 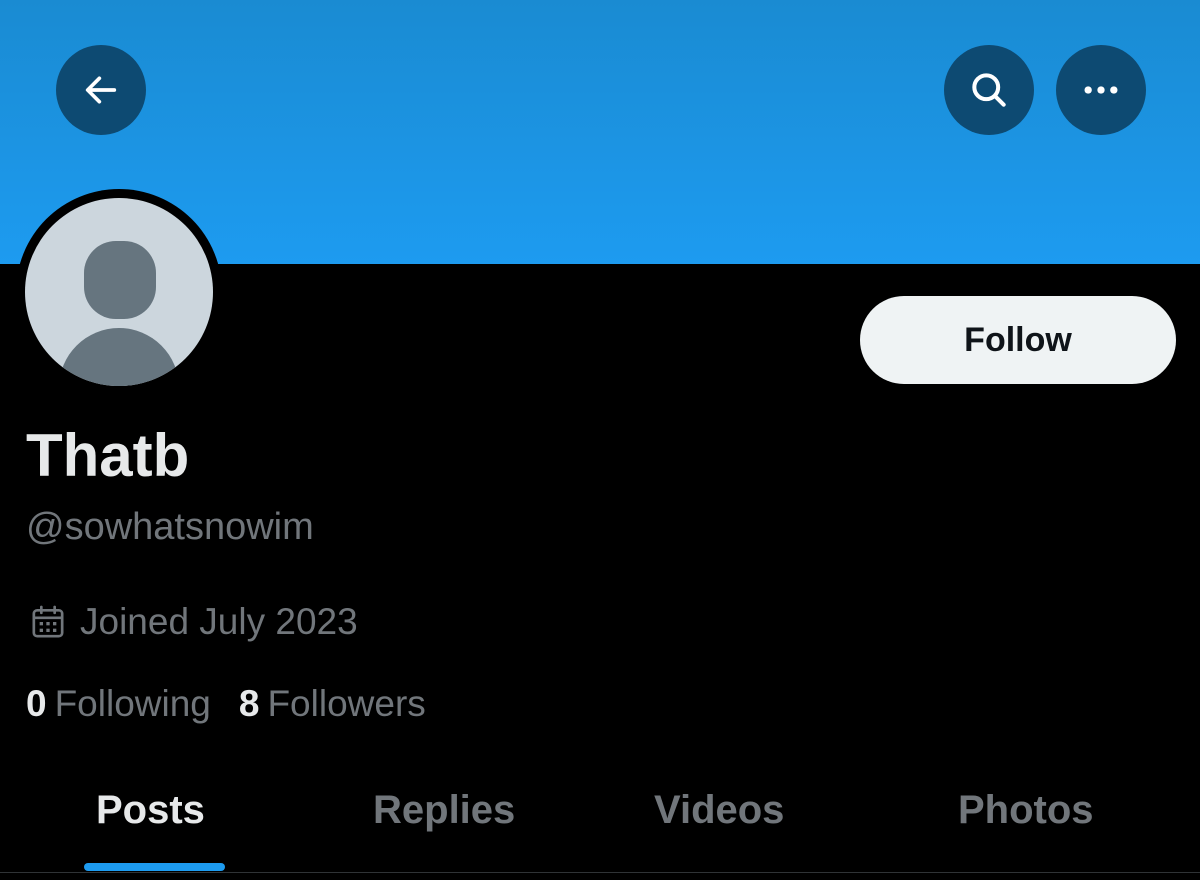 I want to click on avatar-body-shape, so click(x=119, y=357).